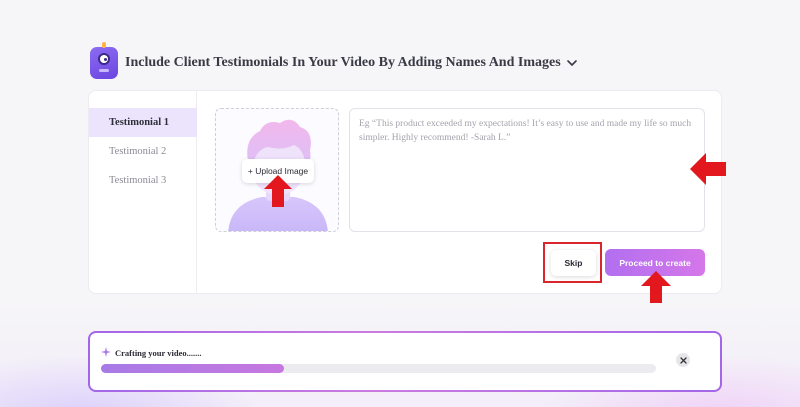 This screenshot has height=407, width=800. I want to click on tab-label: Testimonial 1, so click(139, 122).